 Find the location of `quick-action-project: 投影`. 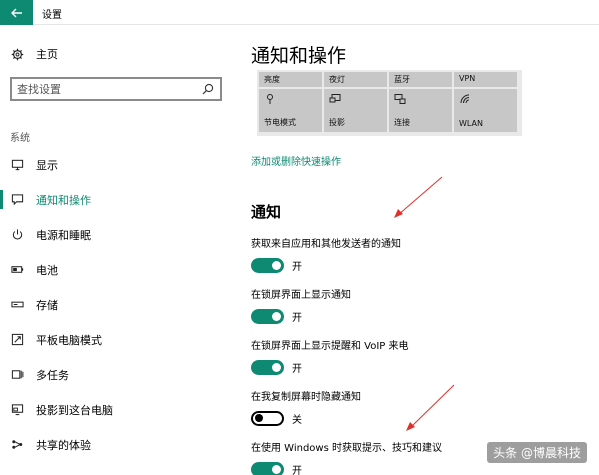

quick-action-project: 投影 is located at coordinates (355, 110).